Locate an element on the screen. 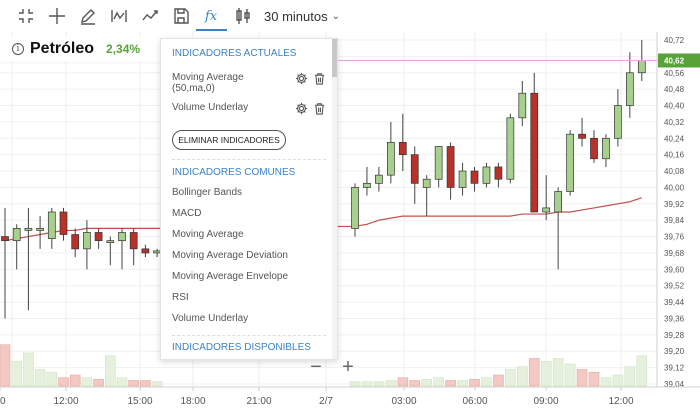 Image resolution: width=700 pixels, height=418 pixels. fullscreen-icon is located at coordinates (25, 16).